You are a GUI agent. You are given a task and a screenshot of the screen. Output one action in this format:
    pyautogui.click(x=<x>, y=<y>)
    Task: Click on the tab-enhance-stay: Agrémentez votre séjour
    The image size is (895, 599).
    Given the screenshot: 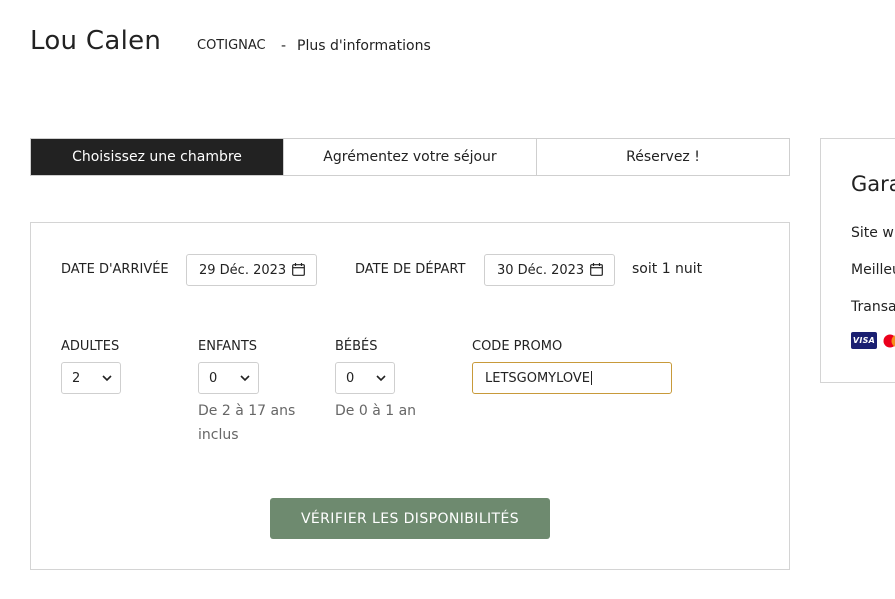 What is the action you would take?
    pyautogui.click(x=410, y=157)
    